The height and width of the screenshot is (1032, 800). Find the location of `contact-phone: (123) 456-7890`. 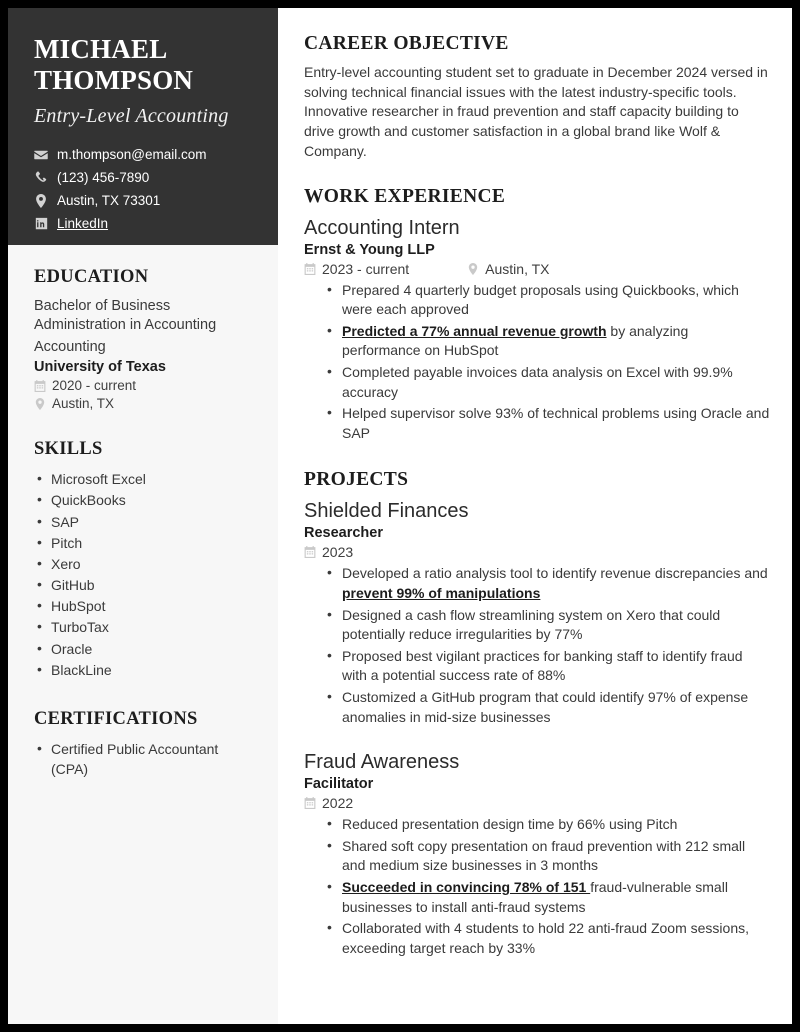

contact-phone: (123) 456-7890 is located at coordinates (144, 178).